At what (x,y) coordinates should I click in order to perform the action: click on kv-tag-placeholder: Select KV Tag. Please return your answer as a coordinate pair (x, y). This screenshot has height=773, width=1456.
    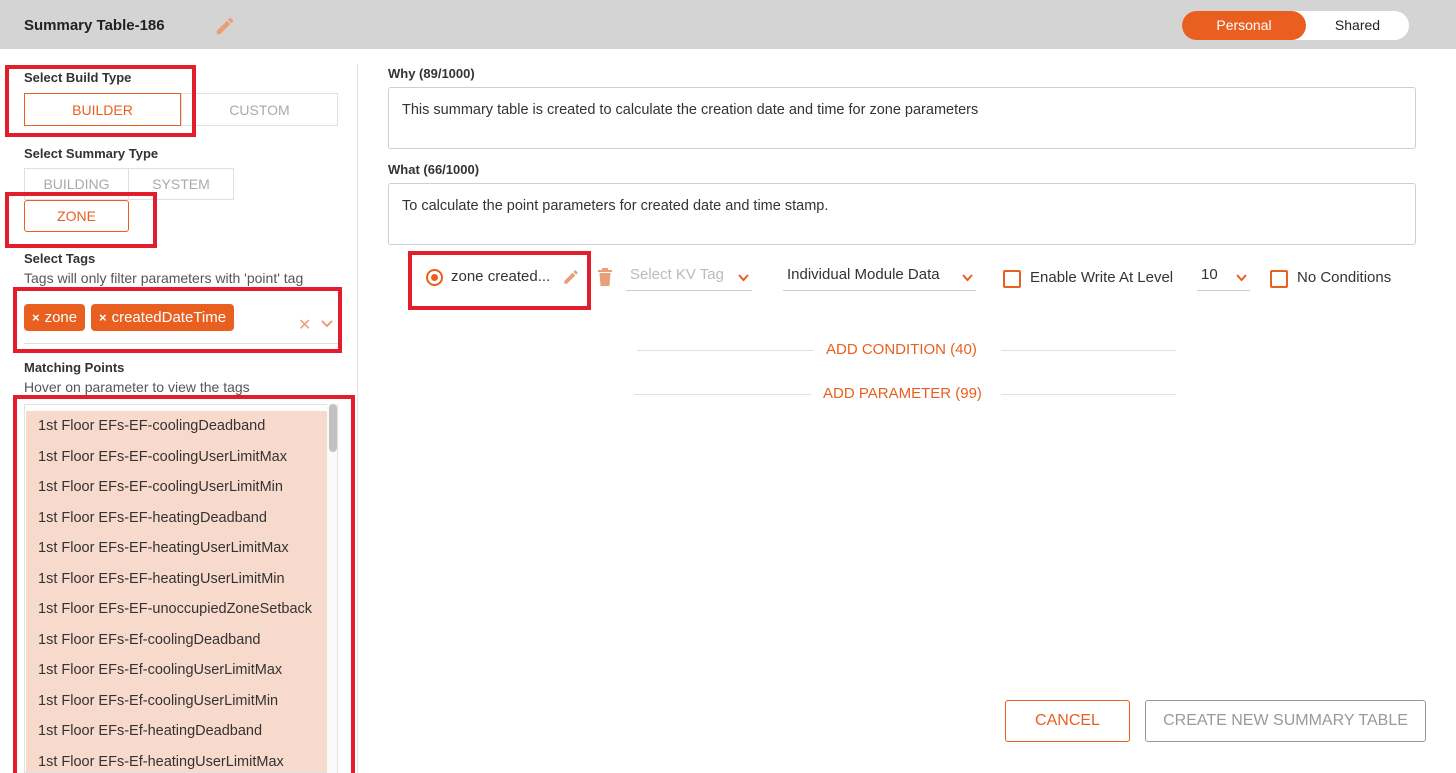
    Looking at the image, I should click on (677, 274).